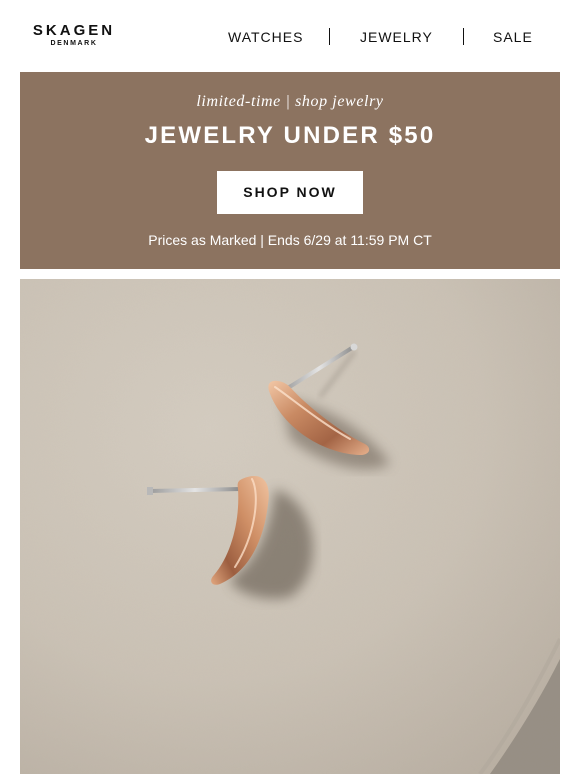 The width and height of the screenshot is (580, 774). Describe the element at coordinates (513, 37) in the screenshot. I see `nav-sale: SALE` at that location.